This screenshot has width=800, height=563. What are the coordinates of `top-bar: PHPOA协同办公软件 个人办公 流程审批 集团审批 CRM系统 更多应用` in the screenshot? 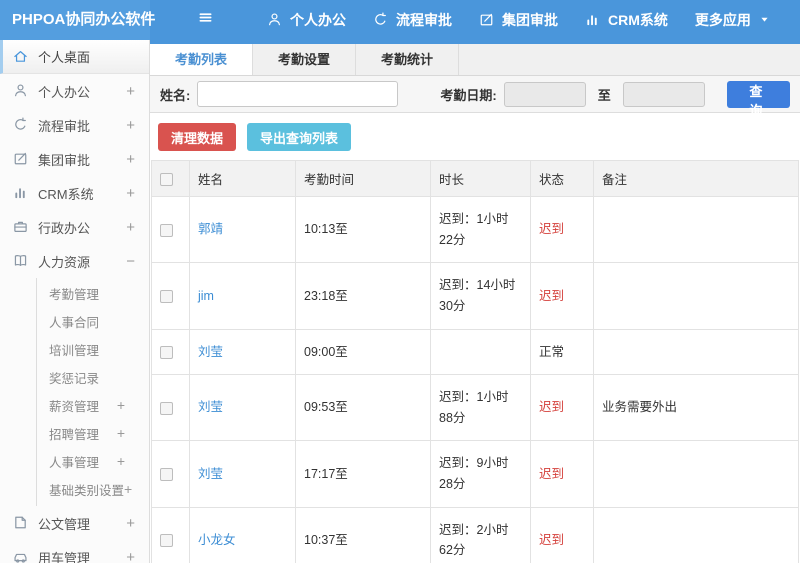 It's located at (400, 20).